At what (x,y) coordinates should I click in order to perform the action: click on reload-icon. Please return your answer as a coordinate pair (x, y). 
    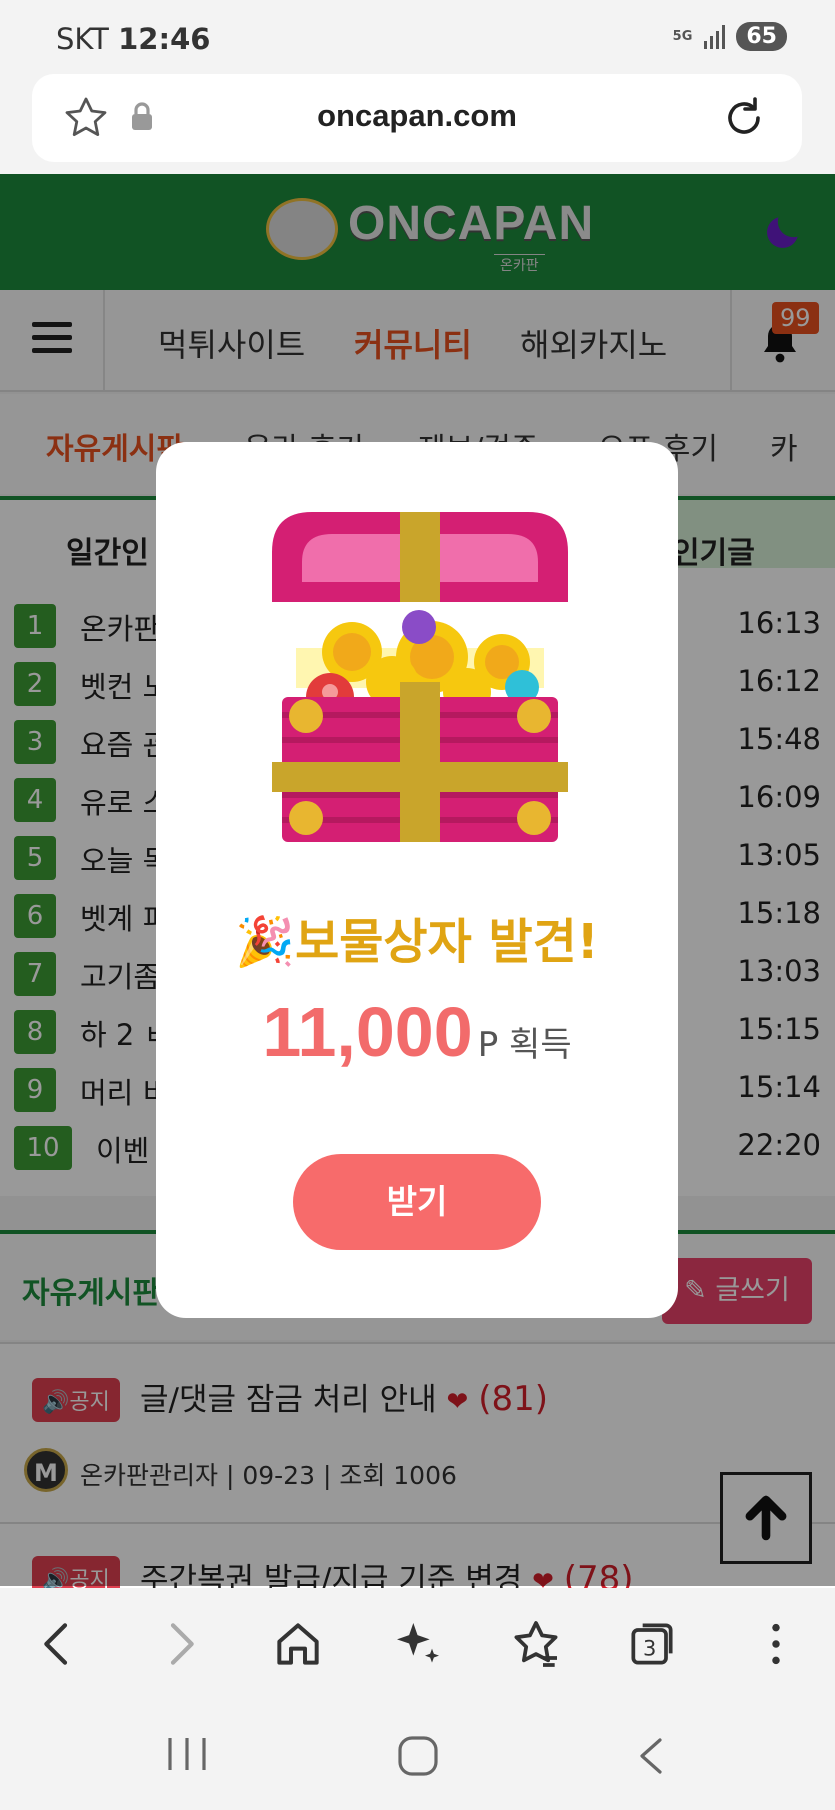
    Looking at the image, I should click on (744, 120).